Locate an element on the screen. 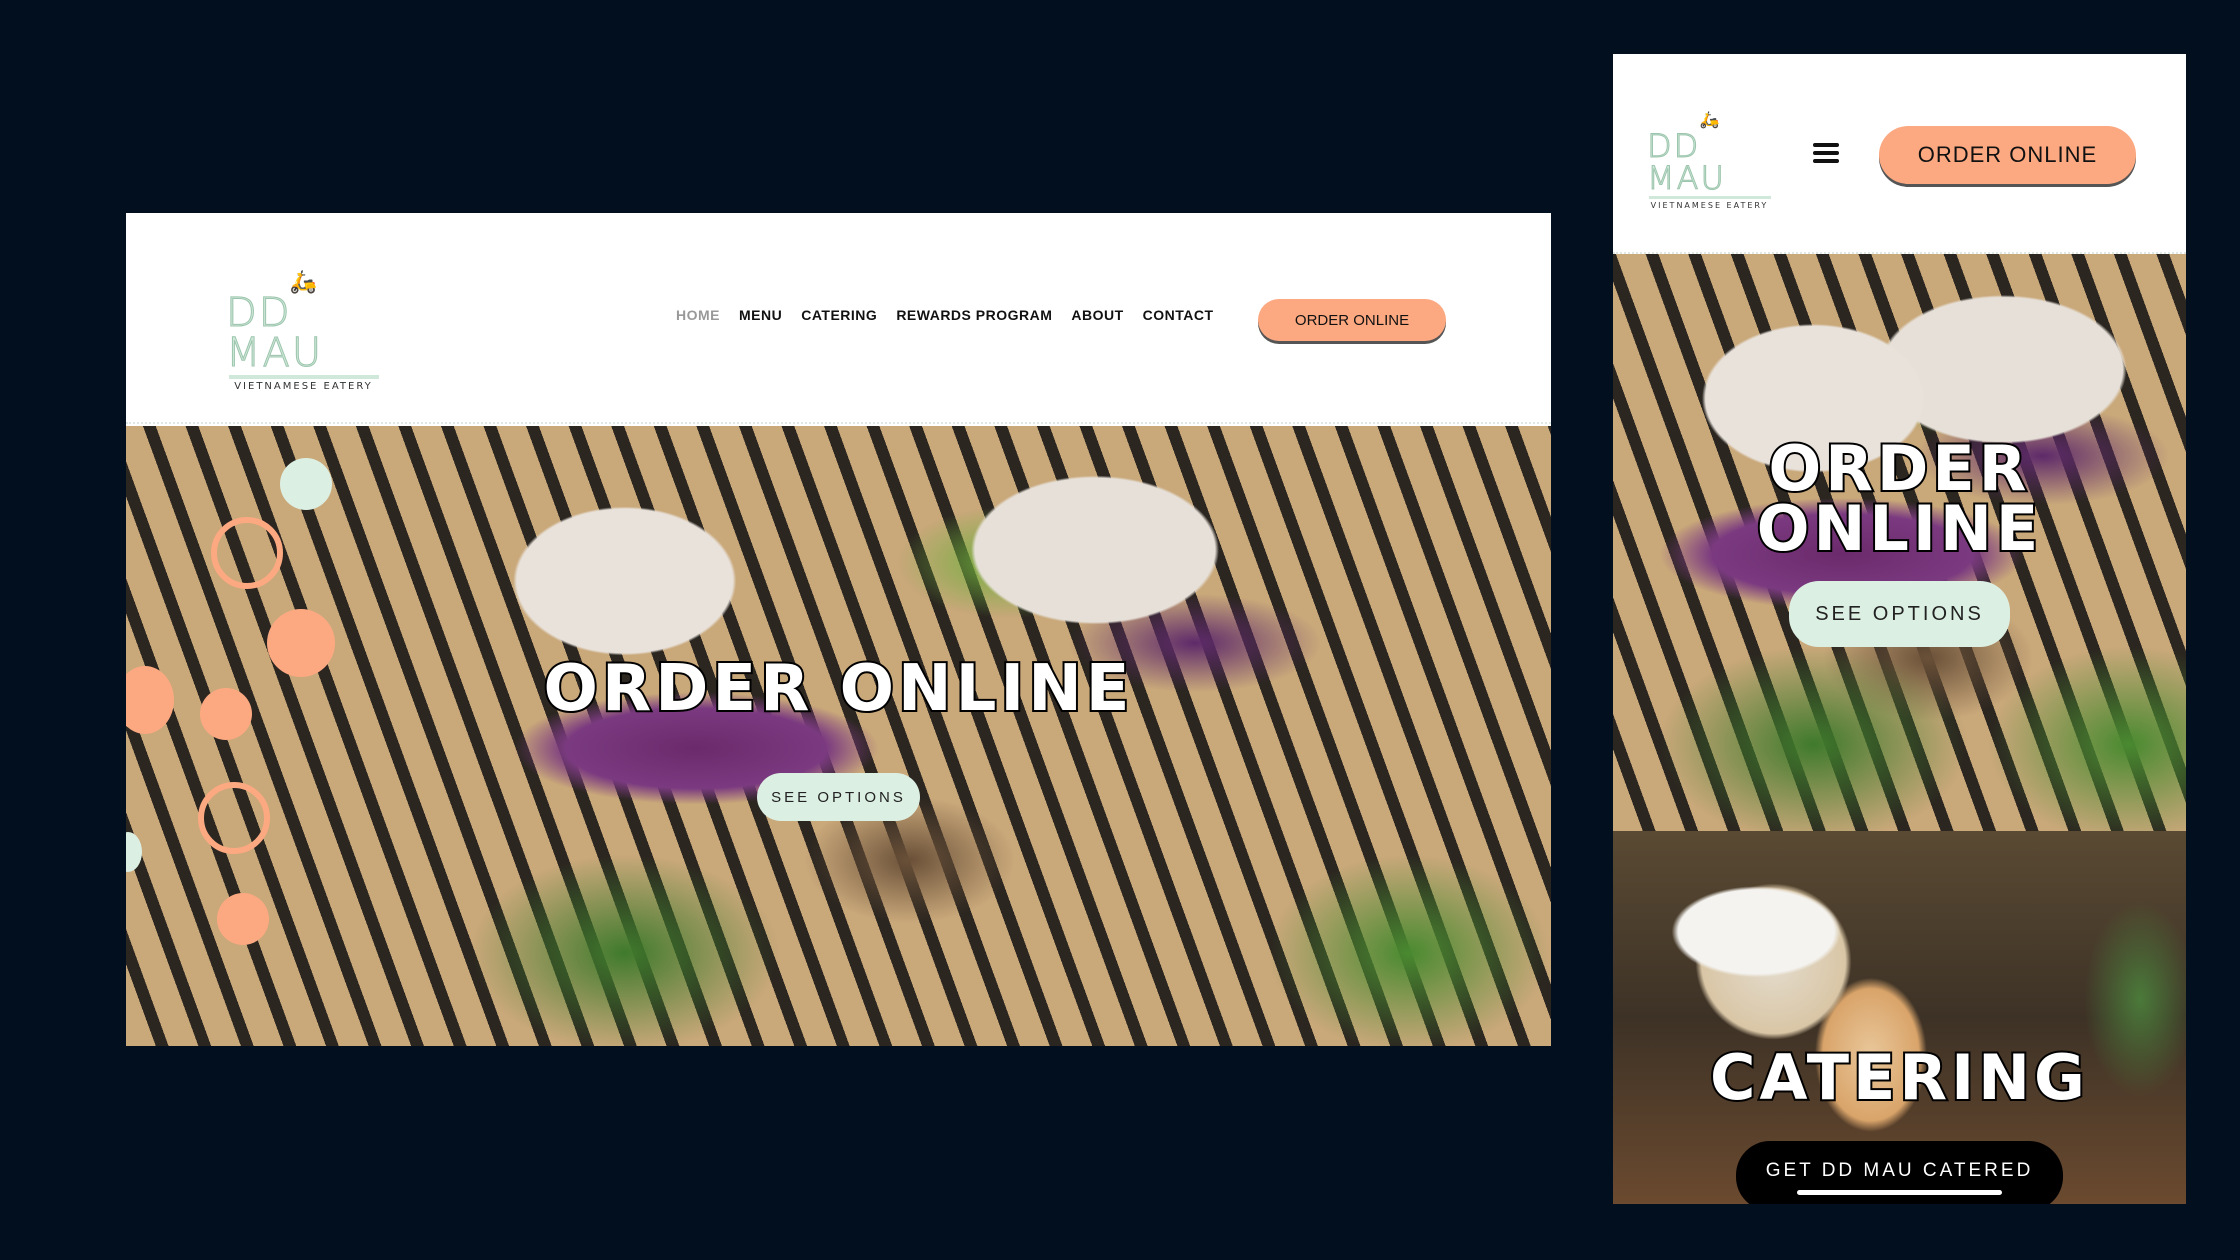 This screenshot has width=2240, height=1260. mobile-hero-image: ORDER ONLINE SEE OPTIONS is located at coordinates (1899, 542).